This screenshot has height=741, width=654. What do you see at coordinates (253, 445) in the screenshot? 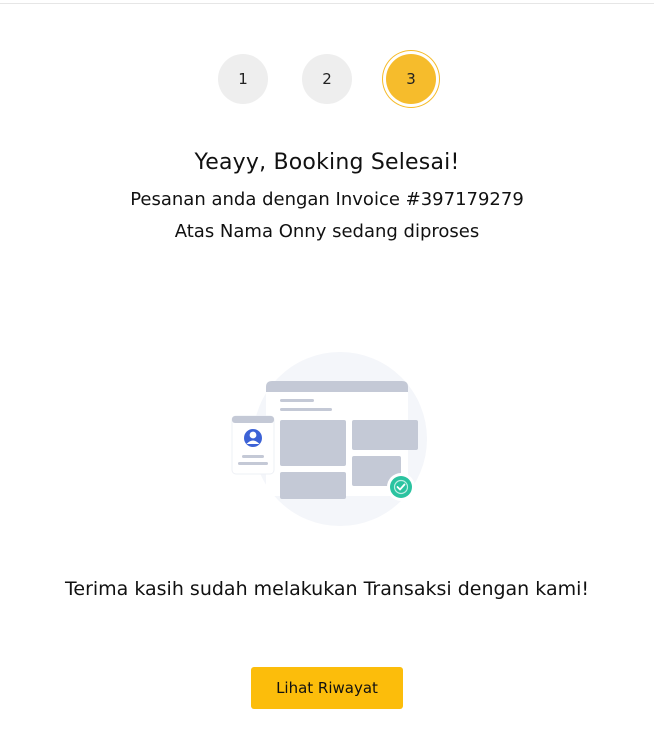
I see `user-profile-icon` at bounding box center [253, 445].